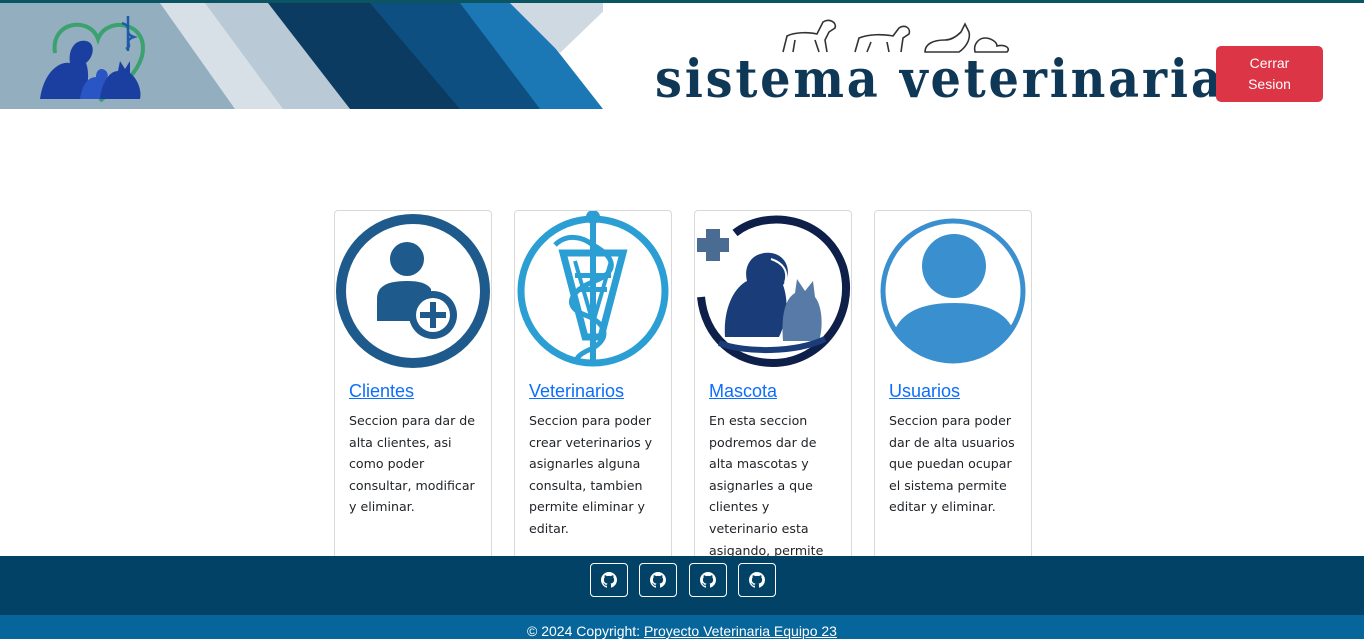  I want to click on logout-button: Cerrar Sesion, so click(1269, 74).